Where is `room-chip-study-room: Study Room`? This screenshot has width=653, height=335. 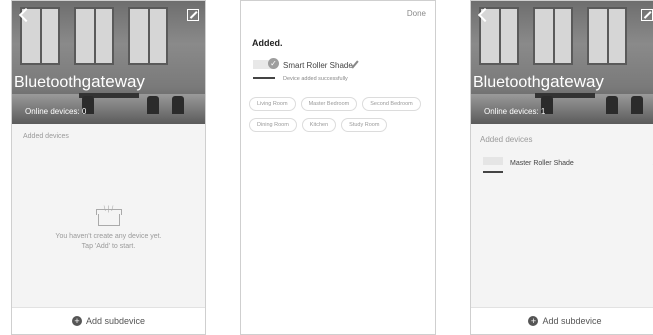
room-chip-study-room: Study Room is located at coordinates (364, 125).